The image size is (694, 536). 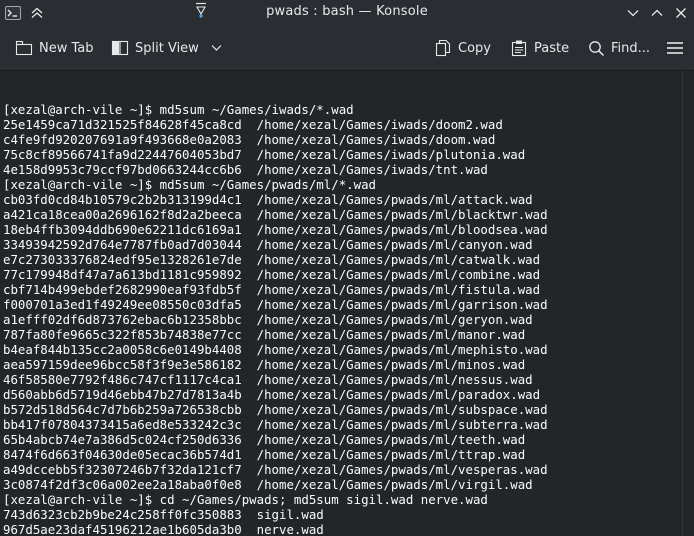 I want to click on paste-button: Paste, so click(x=539, y=48).